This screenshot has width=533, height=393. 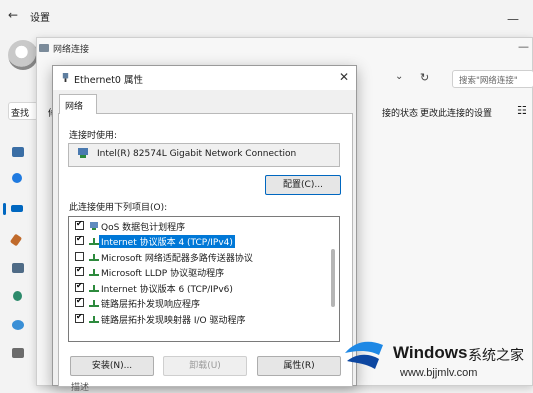 I want to click on list-scrollbar, so click(x=333, y=279).